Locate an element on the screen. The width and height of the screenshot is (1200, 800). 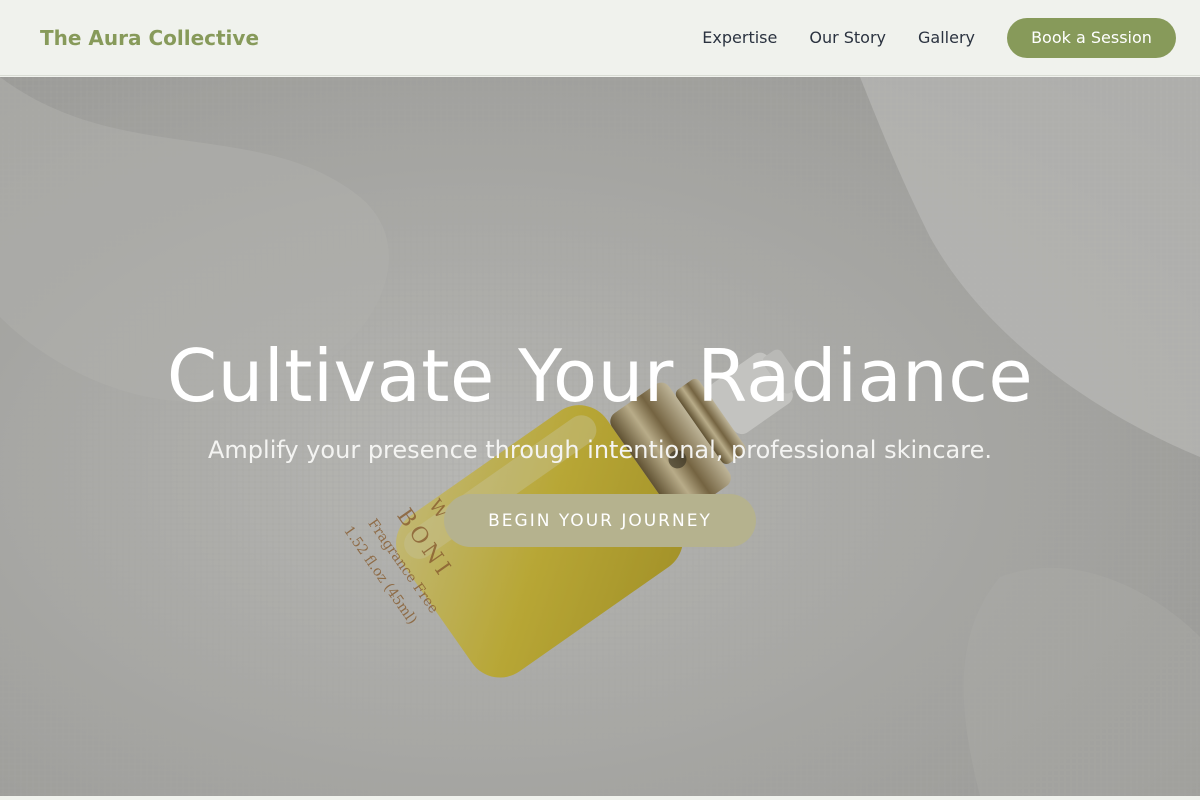
nav-link-gallery: Gallery is located at coordinates (946, 37).